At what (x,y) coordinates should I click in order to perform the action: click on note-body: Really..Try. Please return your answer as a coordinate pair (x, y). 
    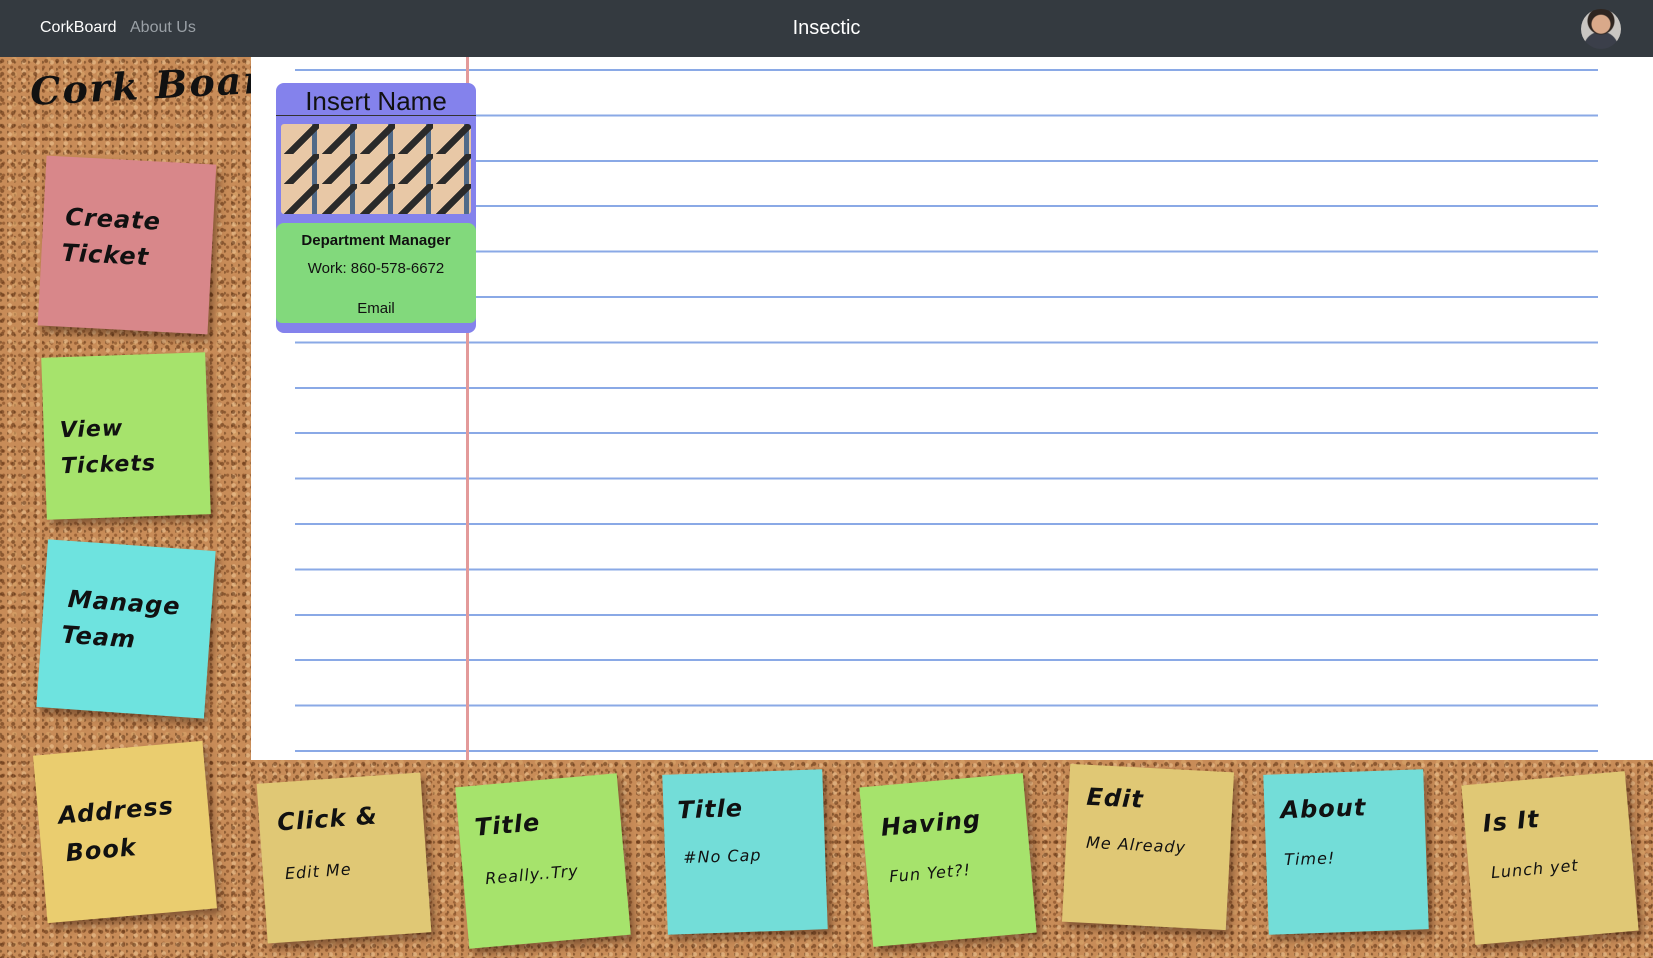
    Looking at the image, I should click on (532, 874).